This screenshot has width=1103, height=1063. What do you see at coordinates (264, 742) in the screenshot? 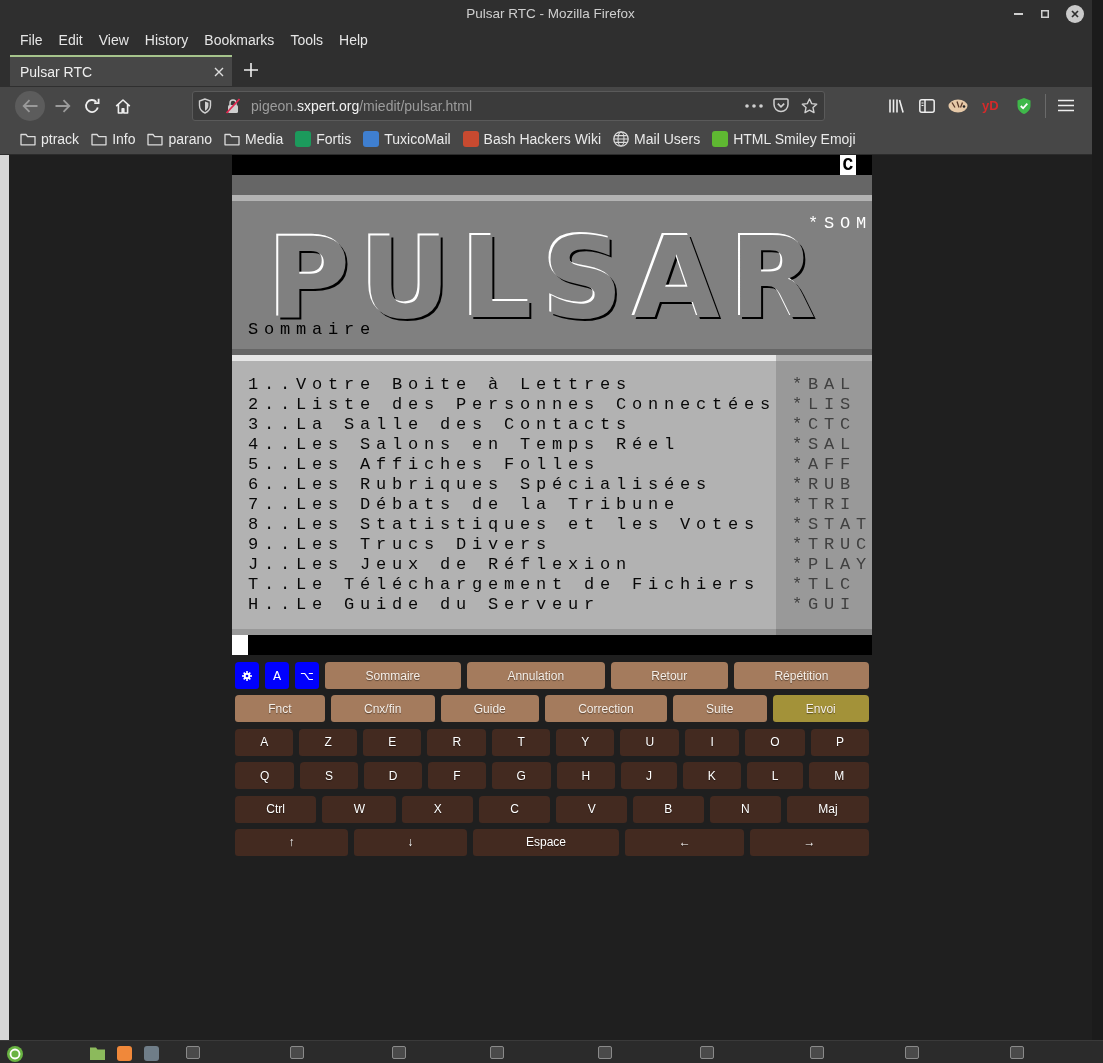
I see `letter-key: A` at bounding box center [264, 742].